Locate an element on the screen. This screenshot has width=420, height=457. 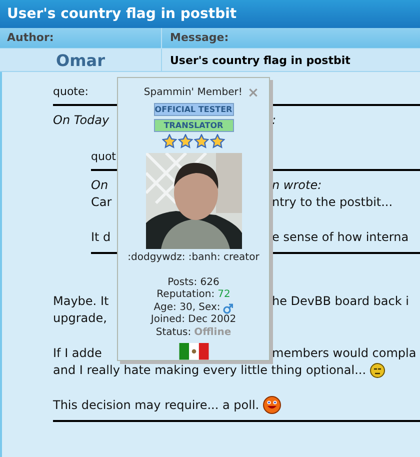
topic-title: User's country flag in postbit is located at coordinates (122, 14).